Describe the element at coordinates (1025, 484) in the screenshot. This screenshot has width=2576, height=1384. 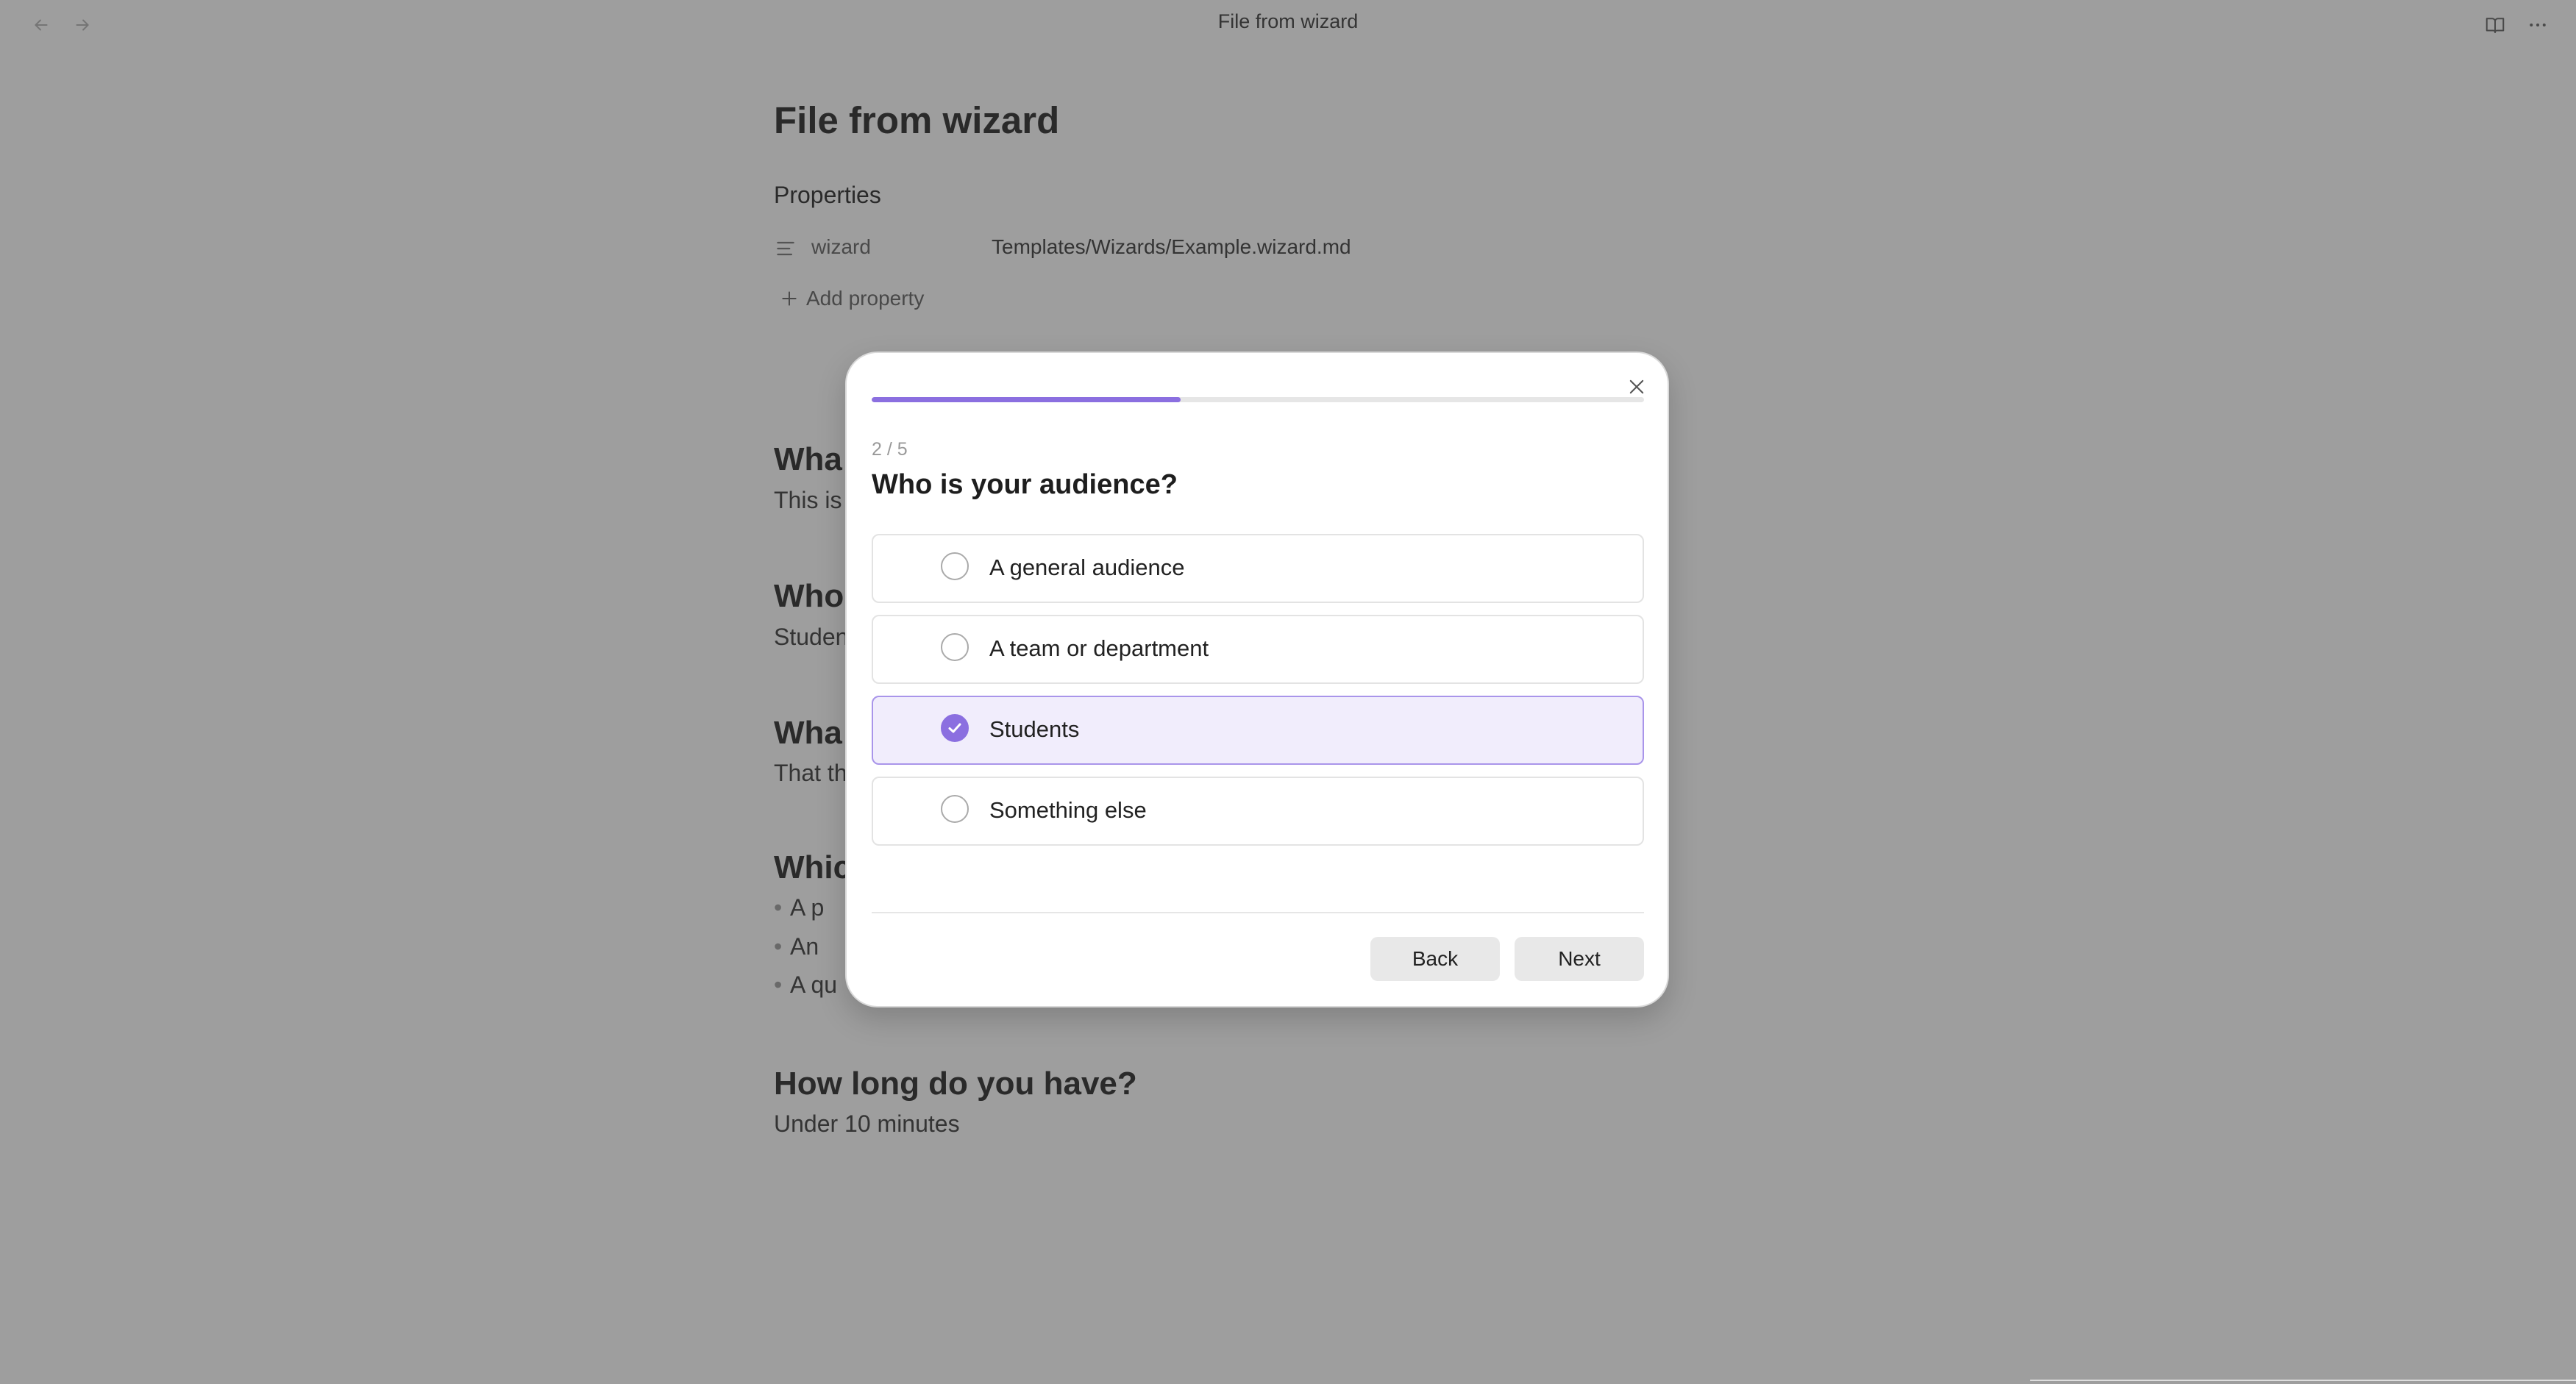
I see `question-title: Who is your audience?` at that location.